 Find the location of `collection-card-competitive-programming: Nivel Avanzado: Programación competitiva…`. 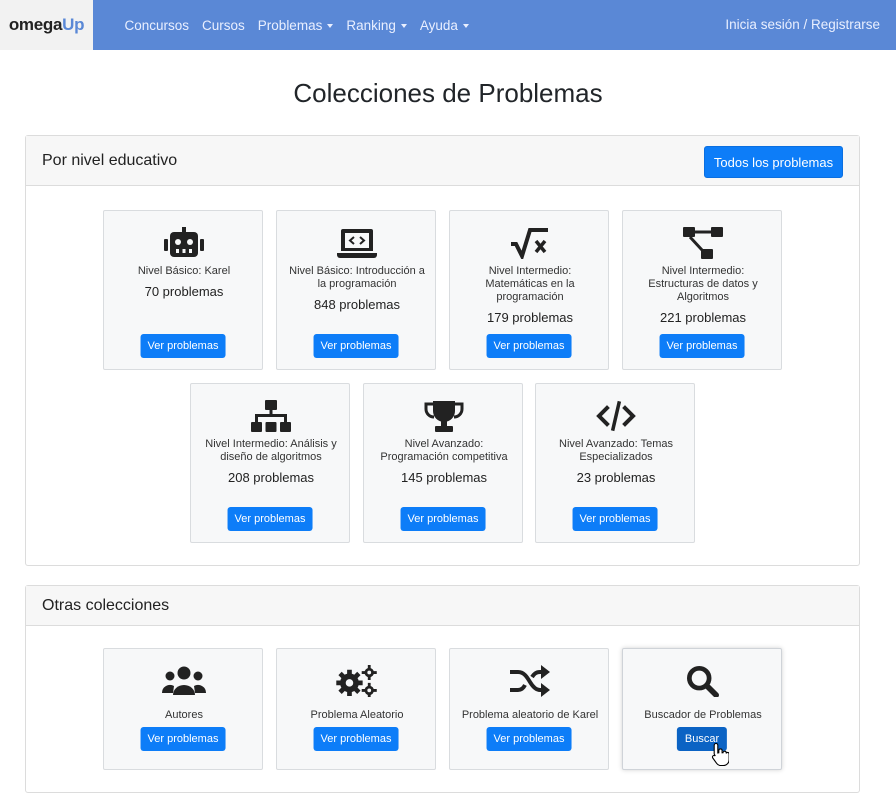

collection-card-competitive-programming: Nivel Avanzado: Programación competitiva… is located at coordinates (443, 463).